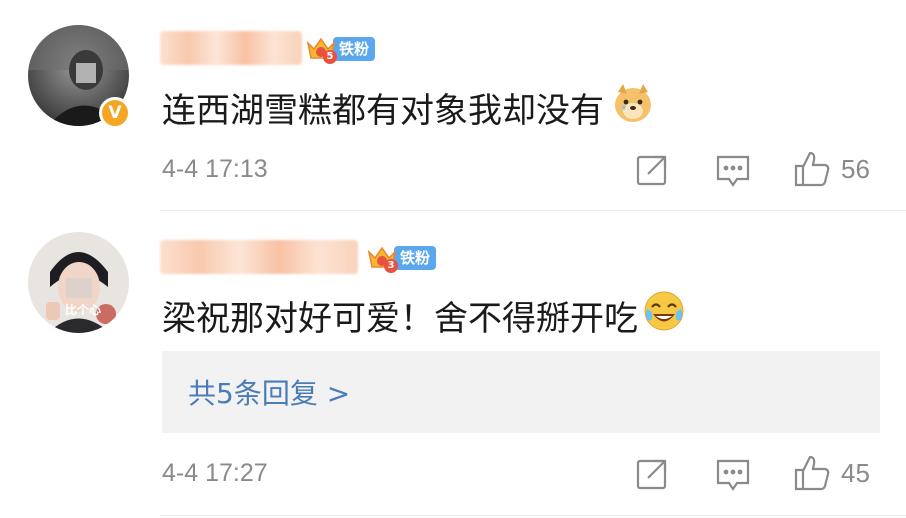  I want to click on like-count: 56, so click(855, 168).